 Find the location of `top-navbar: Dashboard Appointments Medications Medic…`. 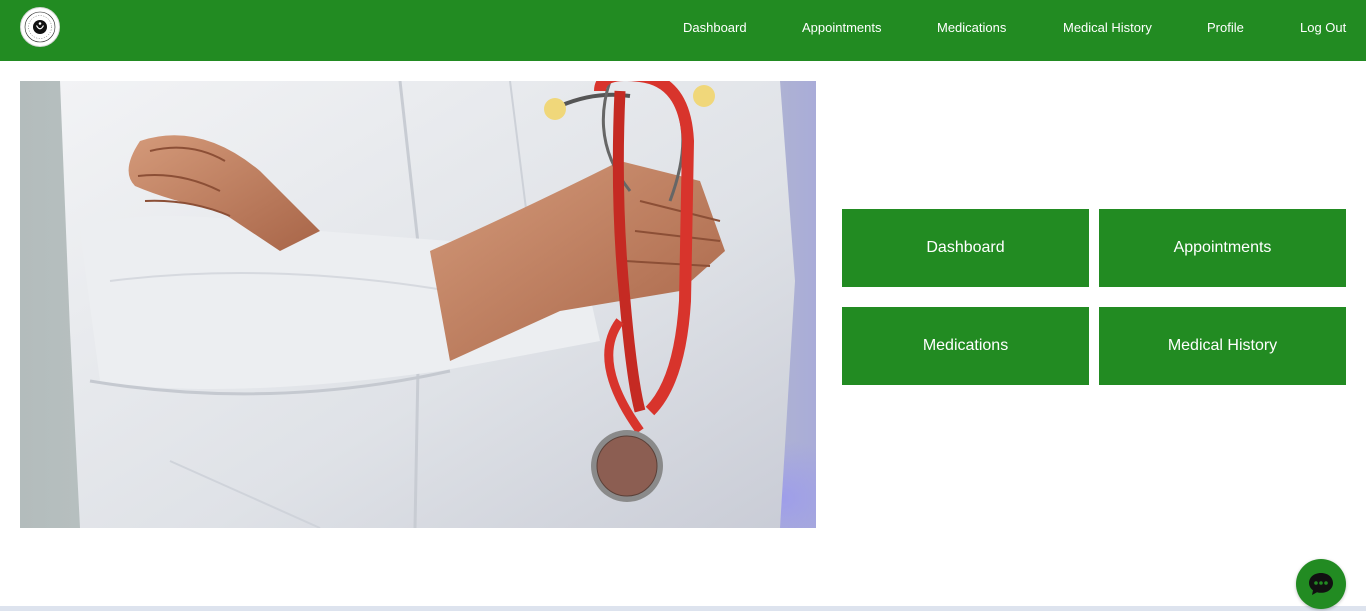

top-navbar: Dashboard Appointments Medications Medic… is located at coordinates (683, 30).